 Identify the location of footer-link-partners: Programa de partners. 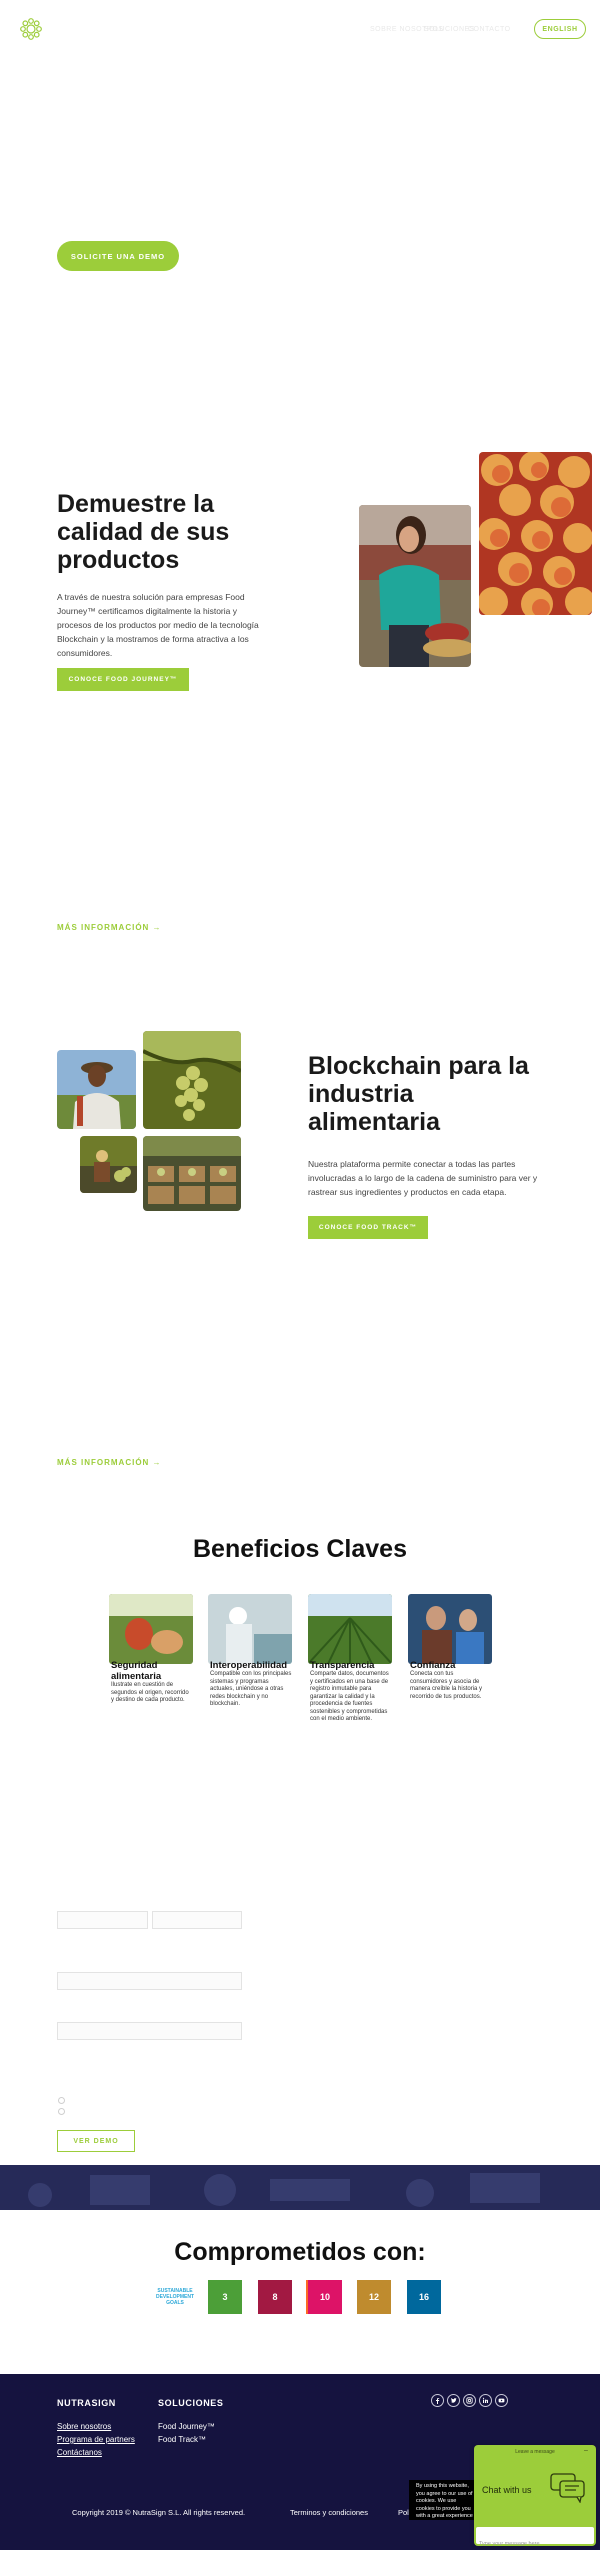
(96, 2439).